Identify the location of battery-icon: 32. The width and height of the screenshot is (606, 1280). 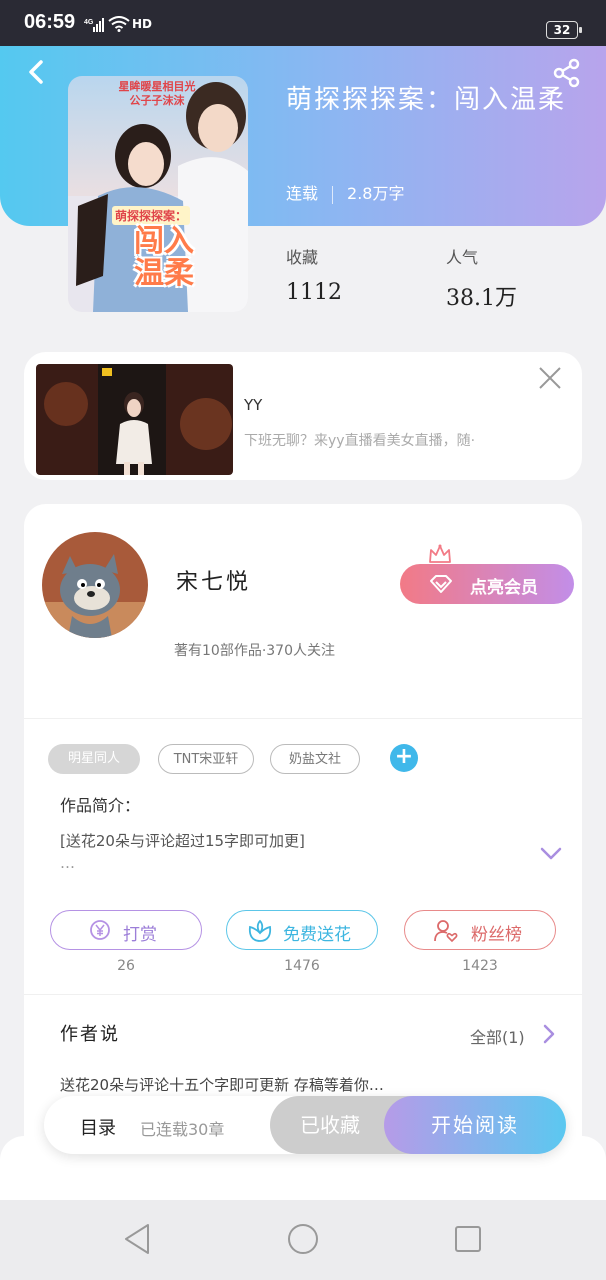
(564, 30).